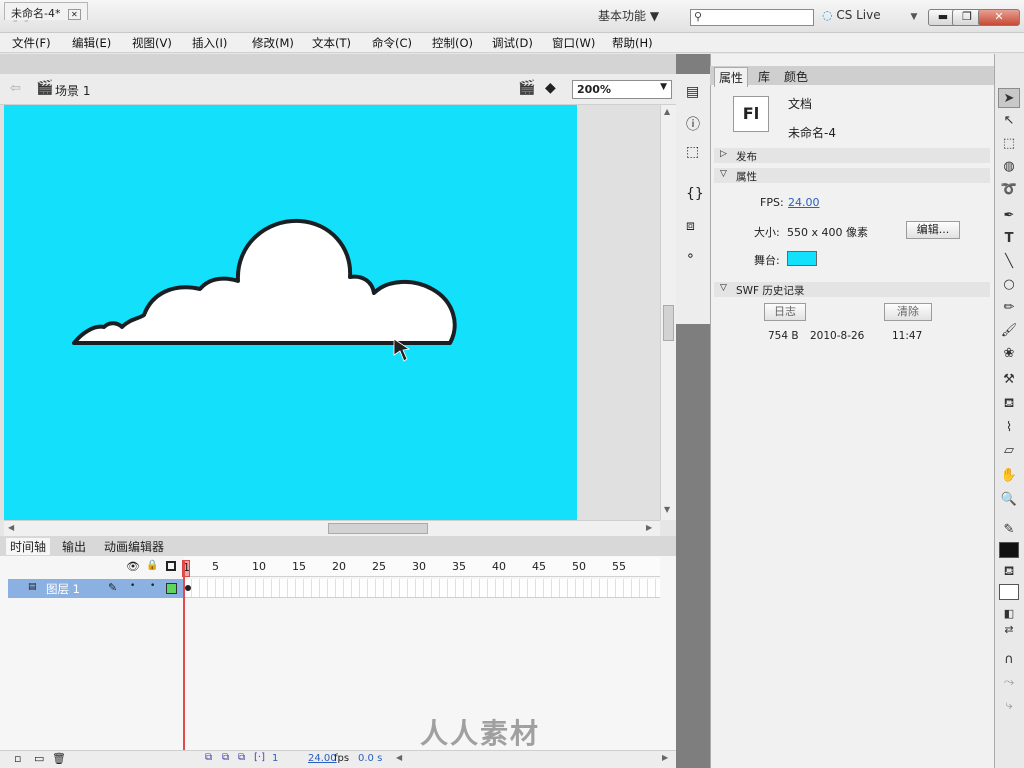 This screenshot has width=1024, height=768. Describe the element at coordinates (1009, 354) in the screenshot. I see `deco-tool-icon: ❀` at that location.